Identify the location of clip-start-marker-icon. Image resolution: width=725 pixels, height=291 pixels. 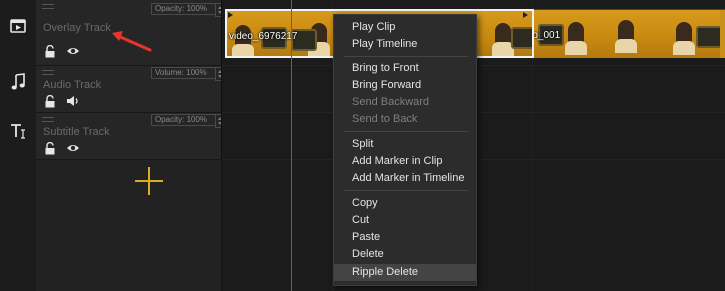
(230, 15).